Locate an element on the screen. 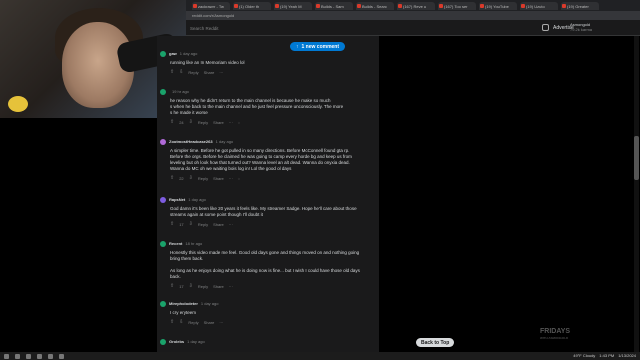  comment-author: Grolebs is located at coordinates (176, 341).